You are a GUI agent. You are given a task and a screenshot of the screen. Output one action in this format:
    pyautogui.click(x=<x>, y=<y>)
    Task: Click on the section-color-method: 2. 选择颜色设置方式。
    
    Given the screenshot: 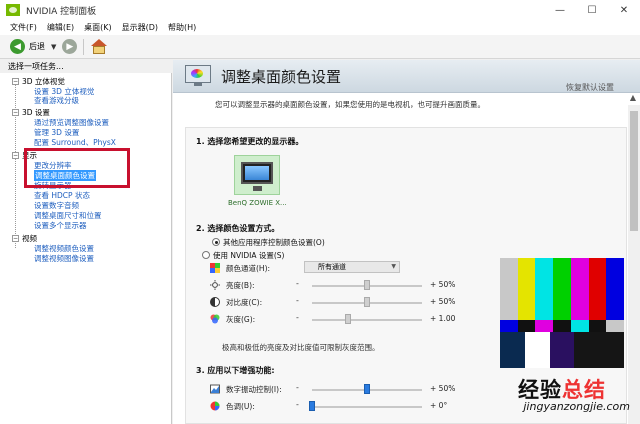 What is the action you would take?
    pyautogui.click(x=238, y=228)
    